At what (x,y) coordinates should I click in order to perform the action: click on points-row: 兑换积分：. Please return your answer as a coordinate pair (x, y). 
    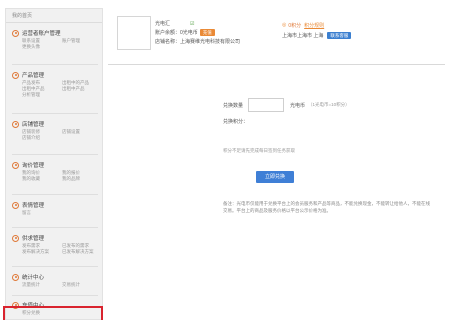
    Looking at the image, I should click on (235, 121).